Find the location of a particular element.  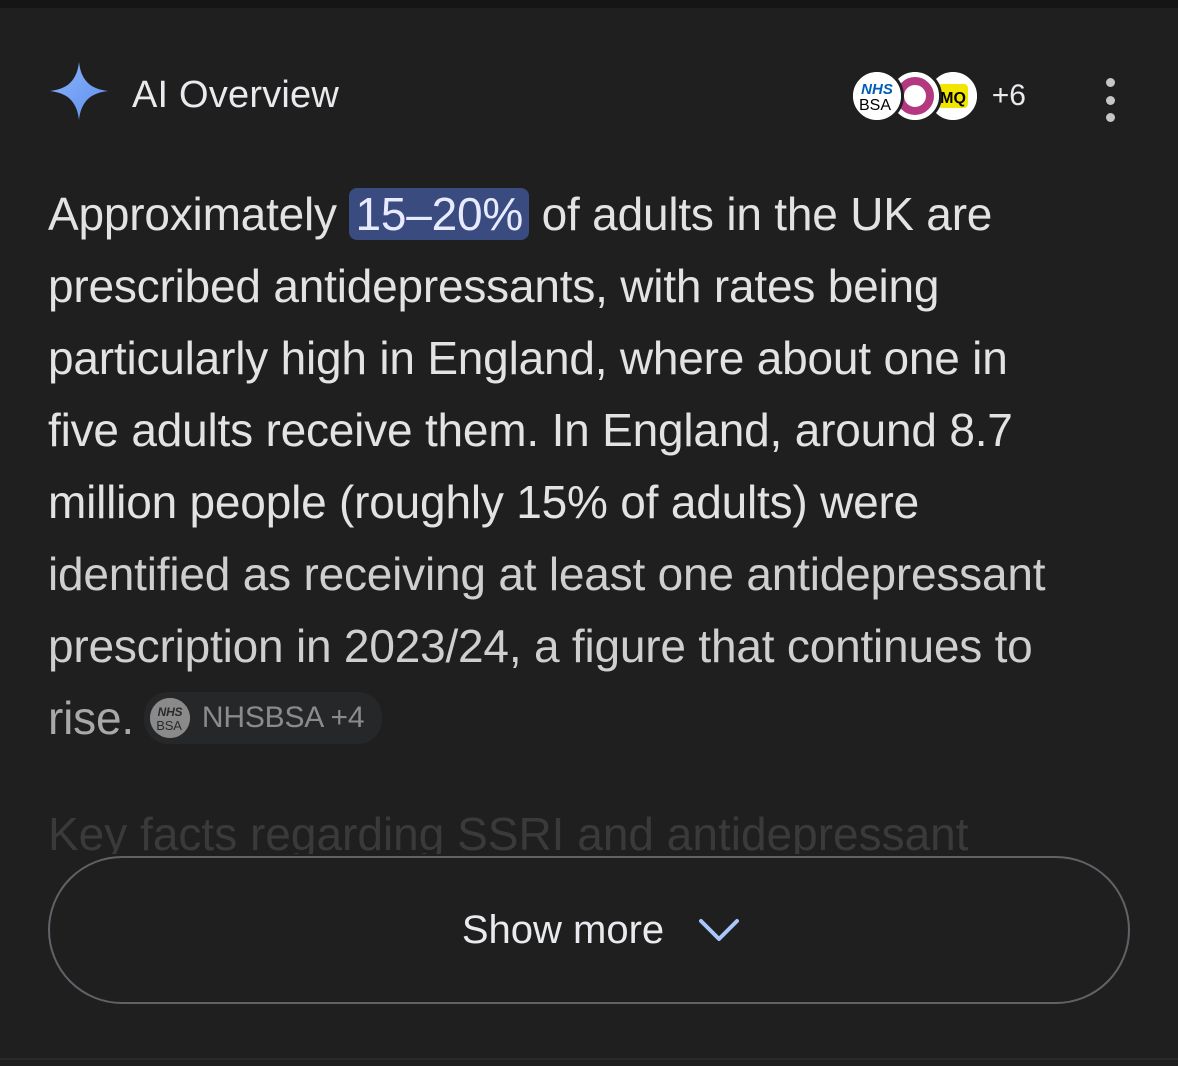

source-chip: NHS BSA NHSBSA +4 is located at coordinates (263, 717).